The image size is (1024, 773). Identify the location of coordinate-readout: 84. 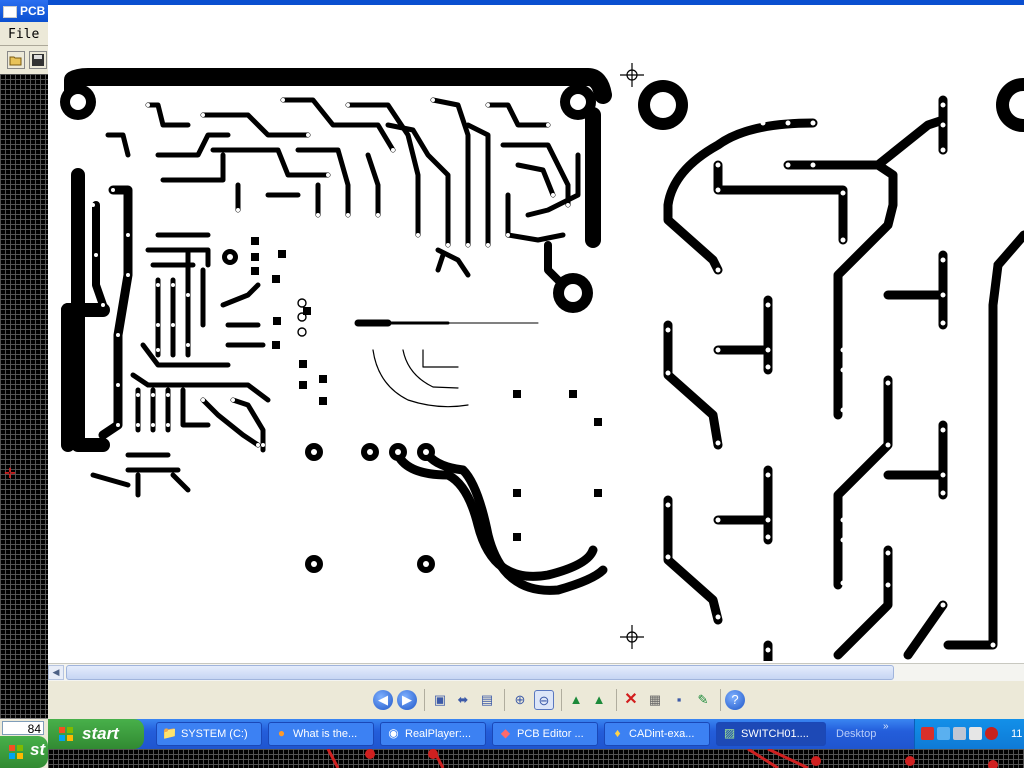
(23, 728).